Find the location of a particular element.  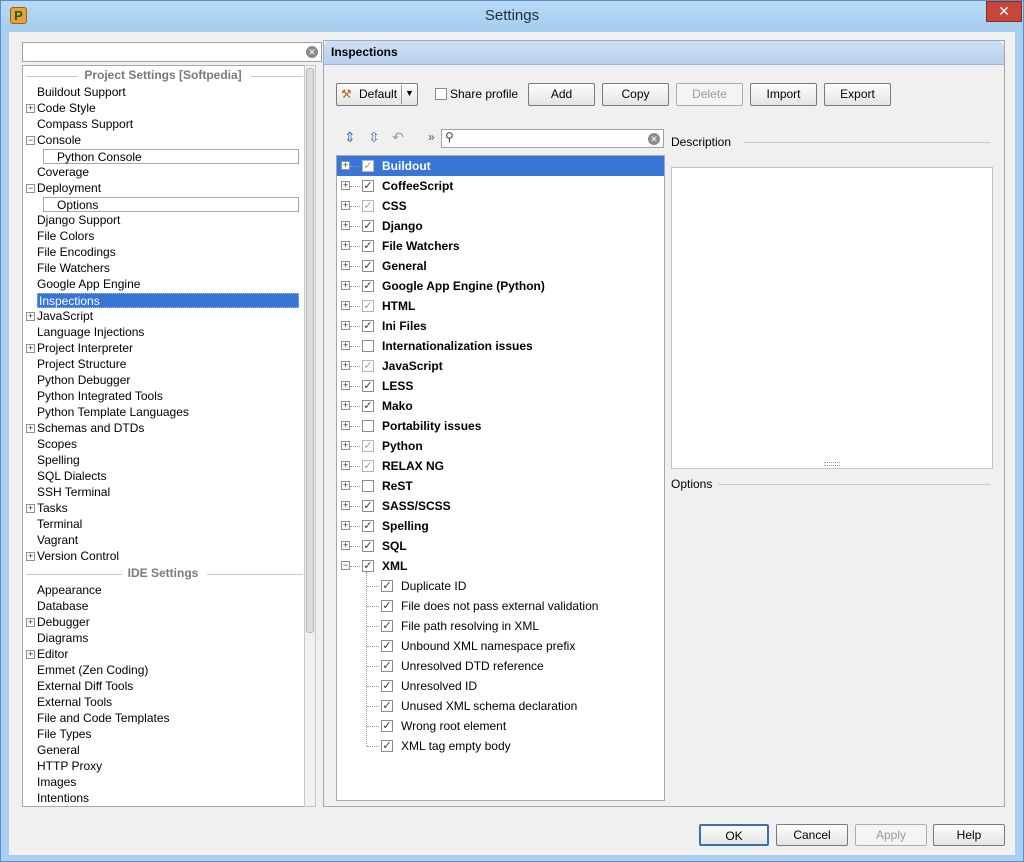

tree-item: Intentions is located at coordinates (63, 798).